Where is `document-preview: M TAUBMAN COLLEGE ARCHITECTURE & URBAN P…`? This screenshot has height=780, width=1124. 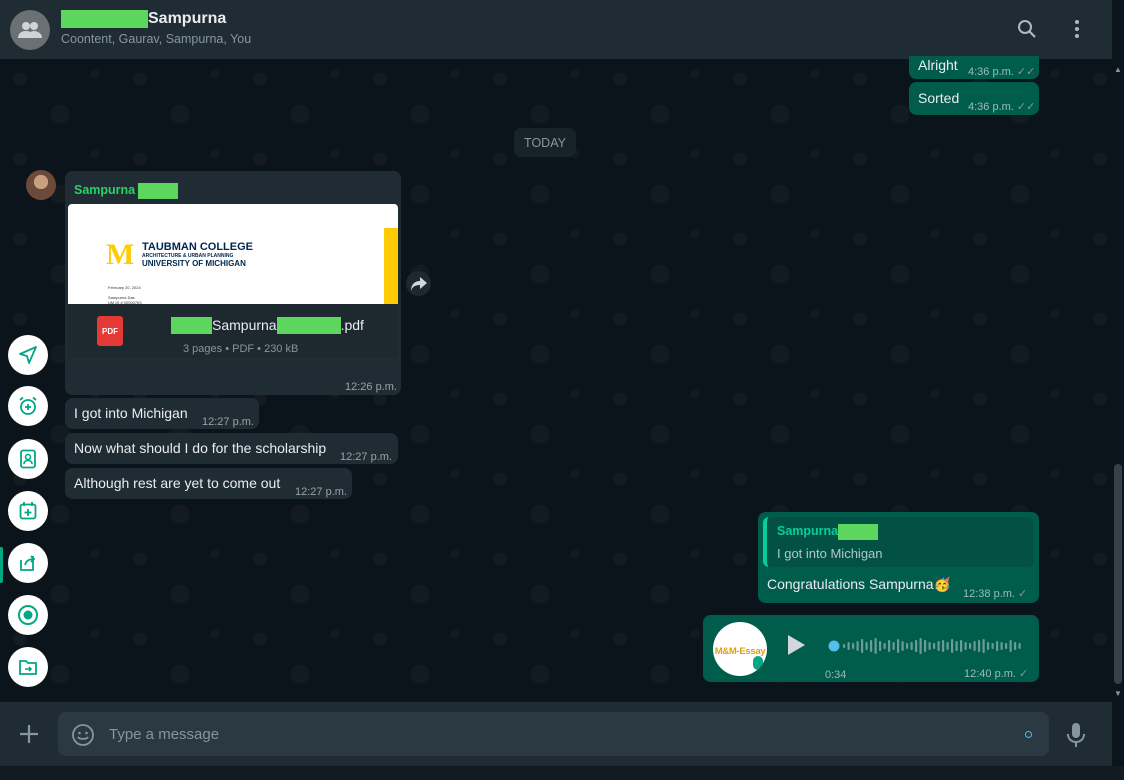 document-preview: M TAUBMAN COLLEGE ARCHITECTURE & URBAN P… is located at coordinates (233, 254).